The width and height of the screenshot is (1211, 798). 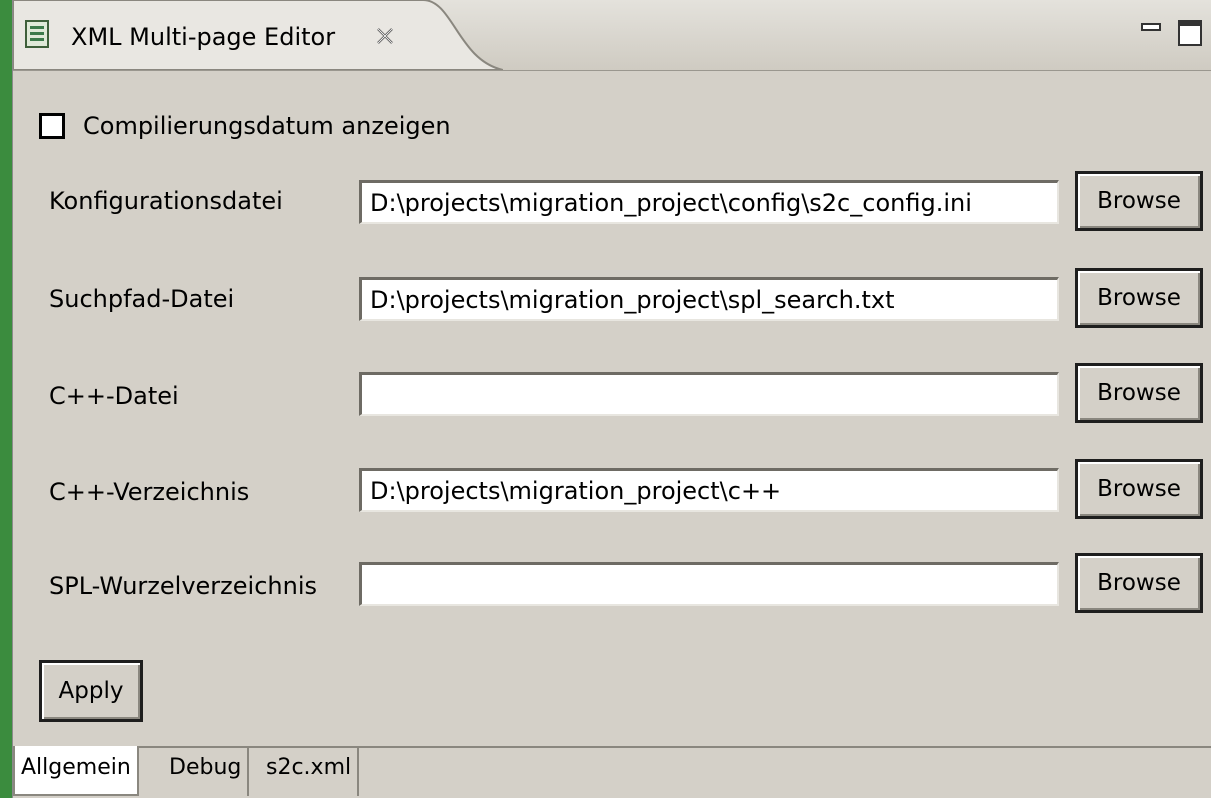 What do you see at coordinates (709, 490) in the screenshot?
I see `cpp-directory-input` at bounding box center [709, 490].